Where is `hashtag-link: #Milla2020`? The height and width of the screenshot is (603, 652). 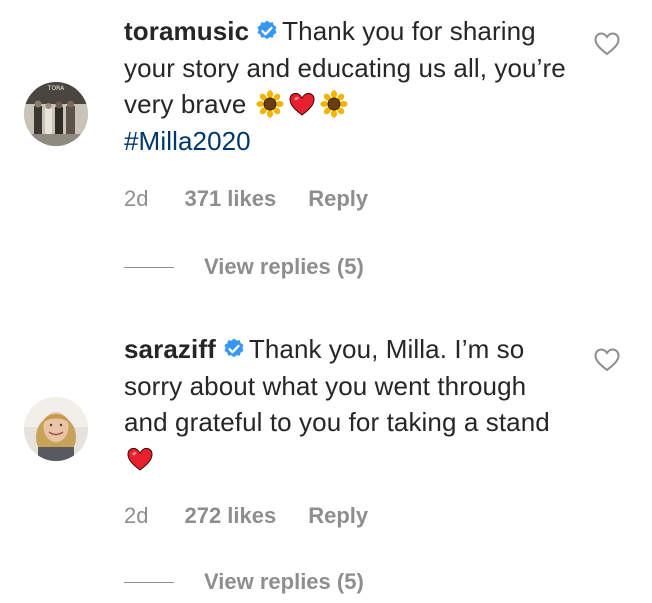 hashtag-link: #Milla2020 is located at coordinates (187, 141).